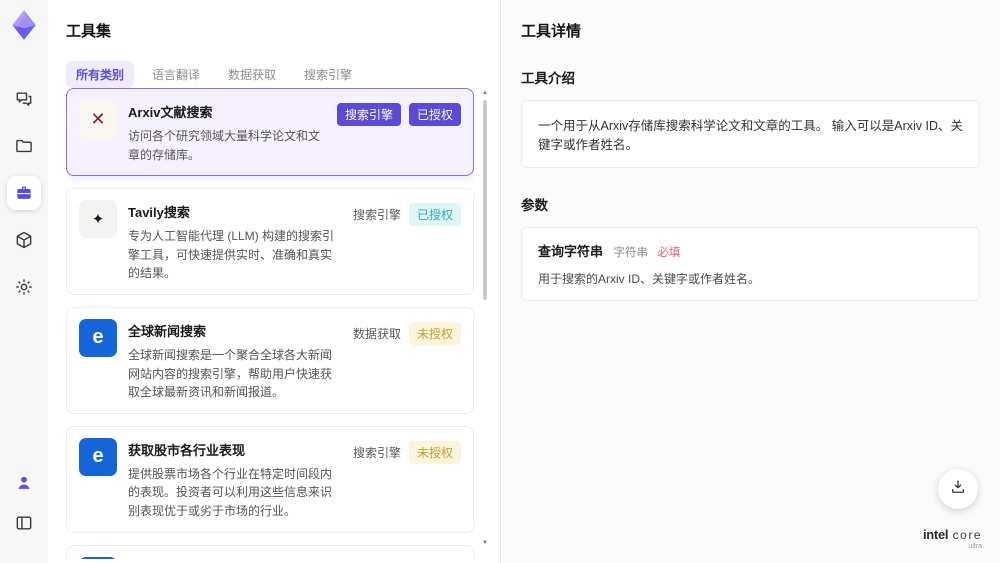 The width and height of the screenshot is (1000, 563). I want to click on sidebar-item-chat, so click(24, 99).